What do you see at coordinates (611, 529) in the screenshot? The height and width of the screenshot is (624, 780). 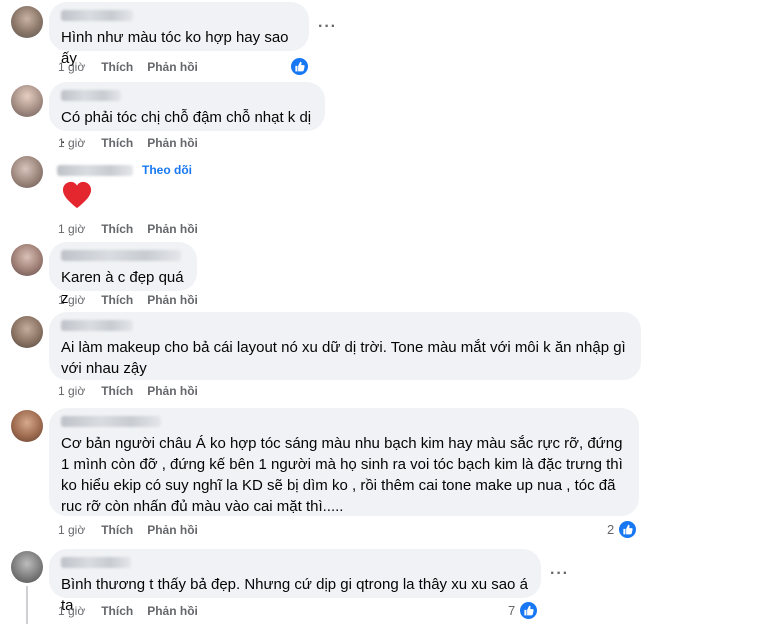 I see `reaction-number: 2` at bounding box center [611, 529].